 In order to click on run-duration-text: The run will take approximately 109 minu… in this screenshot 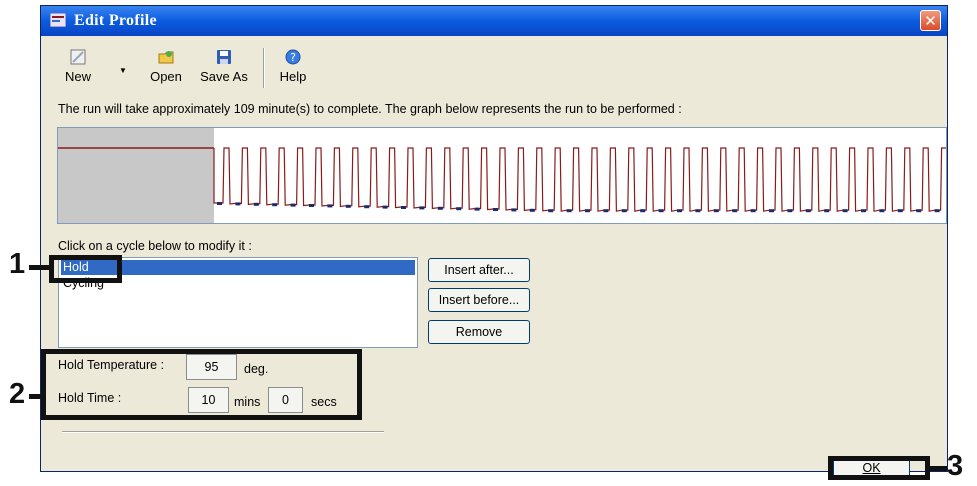, I will do `click(370, 109)`.